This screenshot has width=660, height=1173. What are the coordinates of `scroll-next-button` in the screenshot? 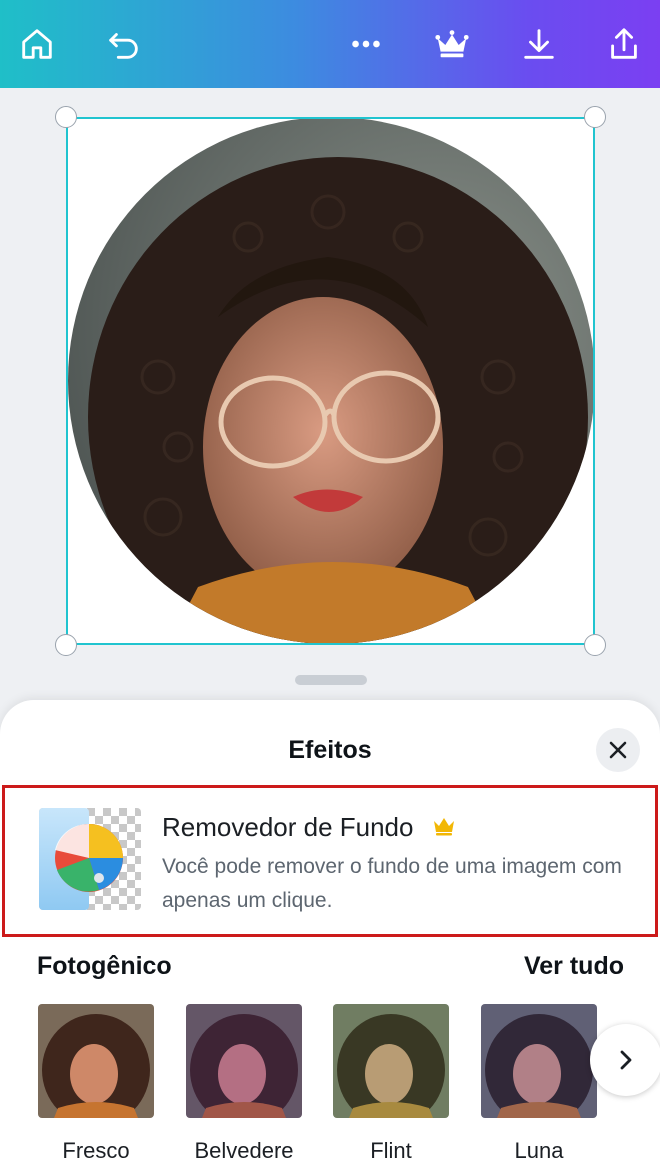 It's located at (625, 1060).